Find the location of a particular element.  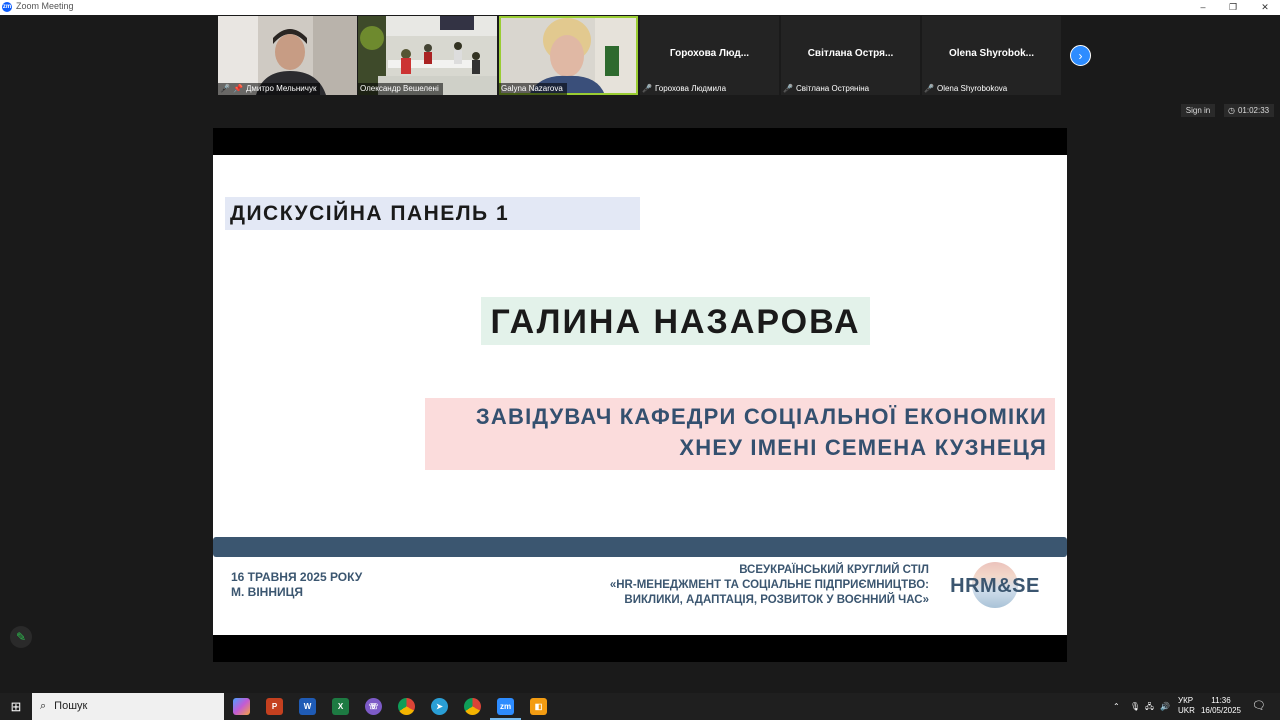

participant-caption: Galyna Nazarova is located at coordinates (533, 89).